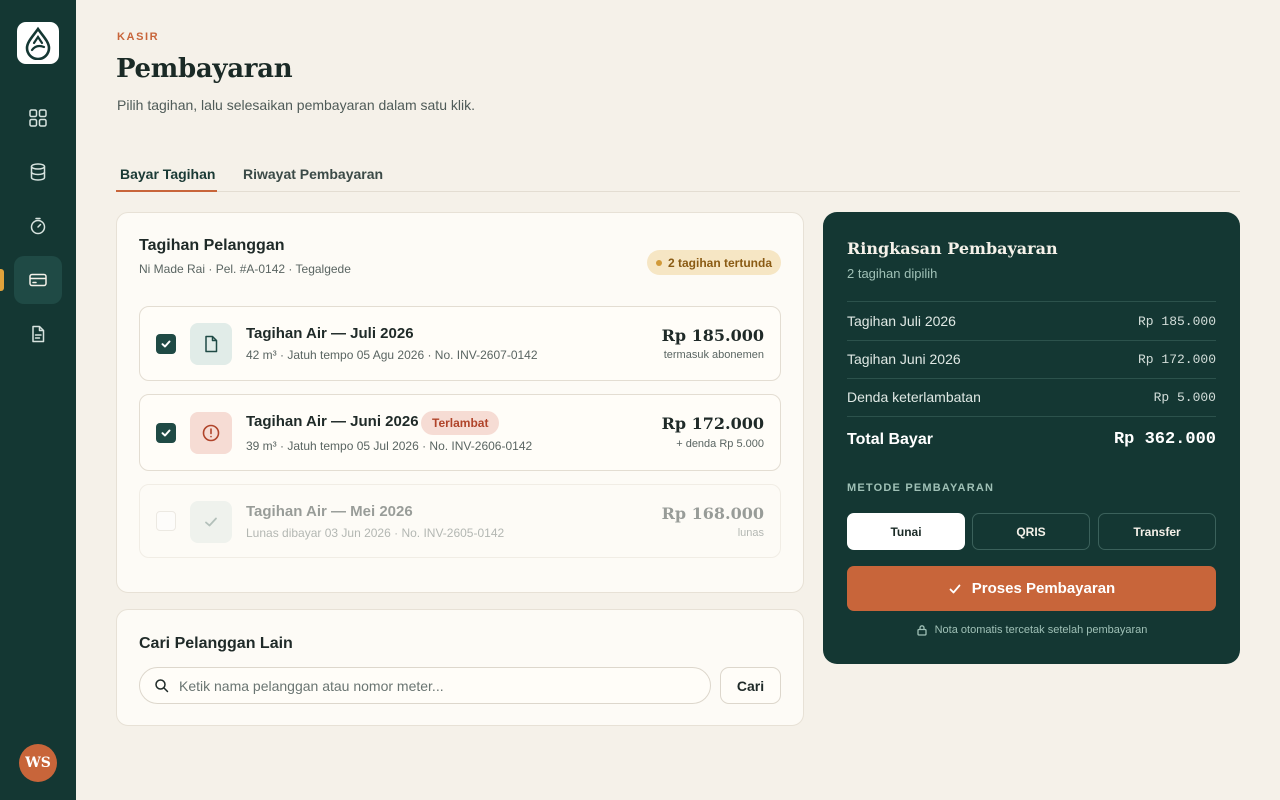 The height and width of the screenshot is (800, 1280). What do you see at coordinates (712, 335) in the screenshot?
I see `bill-amount: Rp 185.000` at bounding box center [712, 335].